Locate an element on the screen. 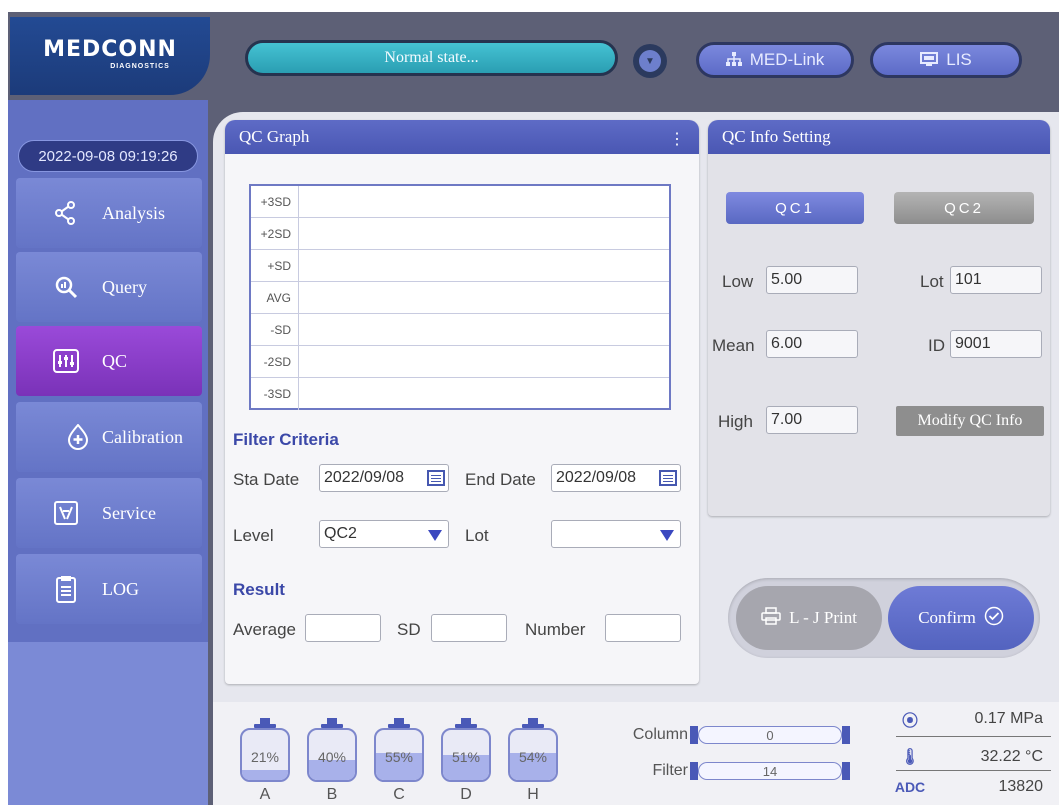 The image size is (1059, 805). modify-qc-info-label: Modify QC Info is located at coordinates (970, 420).